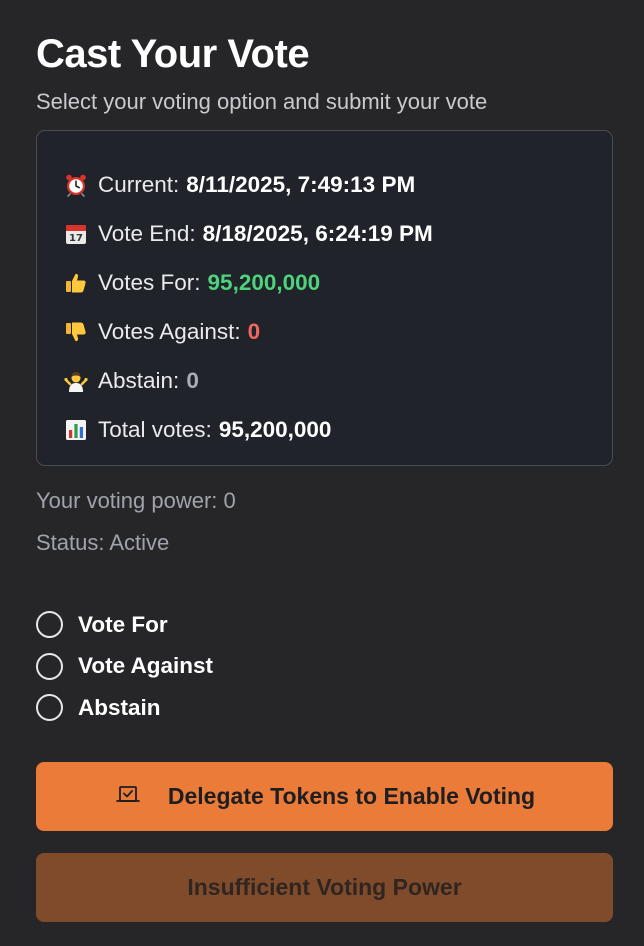 This screenshot has height=946, width=644. I want to click on votes-against-value: 0, so click(254, 331).